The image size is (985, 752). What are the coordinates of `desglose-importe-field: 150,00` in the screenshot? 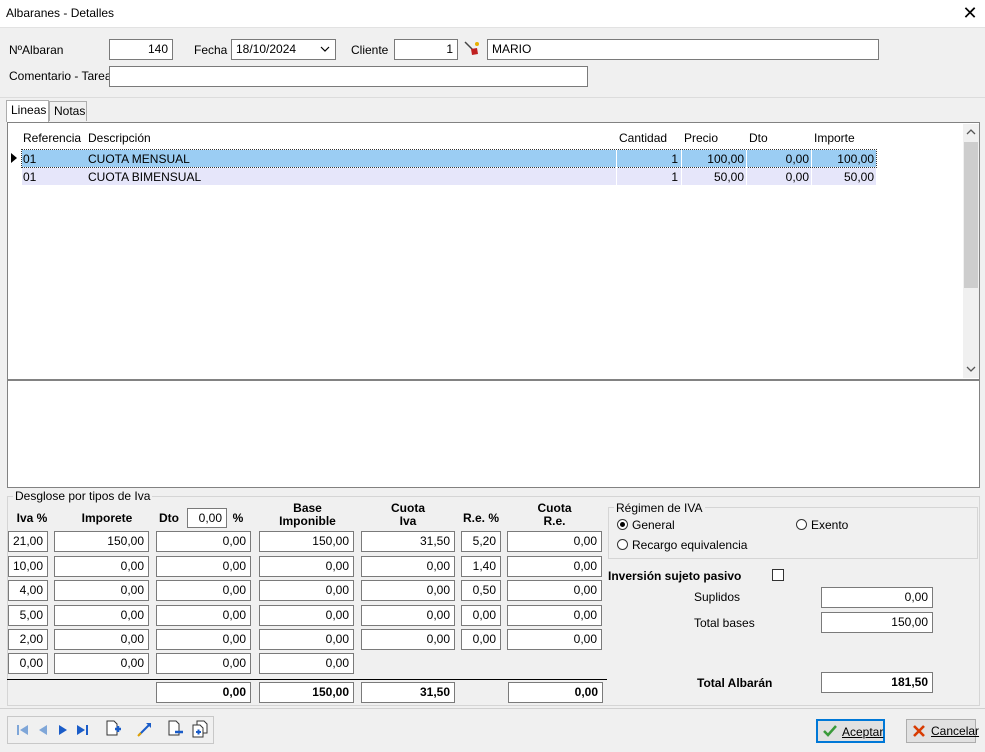 It's located at (101, 541).